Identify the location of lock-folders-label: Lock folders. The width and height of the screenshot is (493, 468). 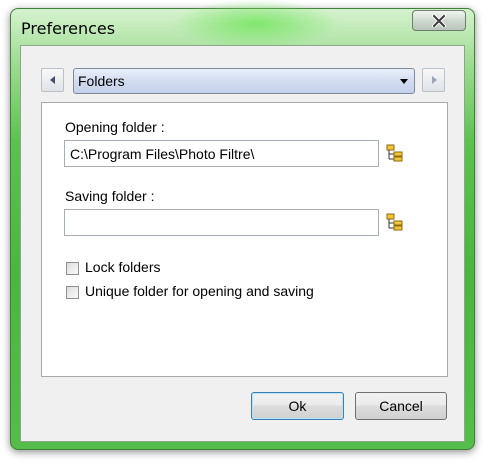
(122, 267).